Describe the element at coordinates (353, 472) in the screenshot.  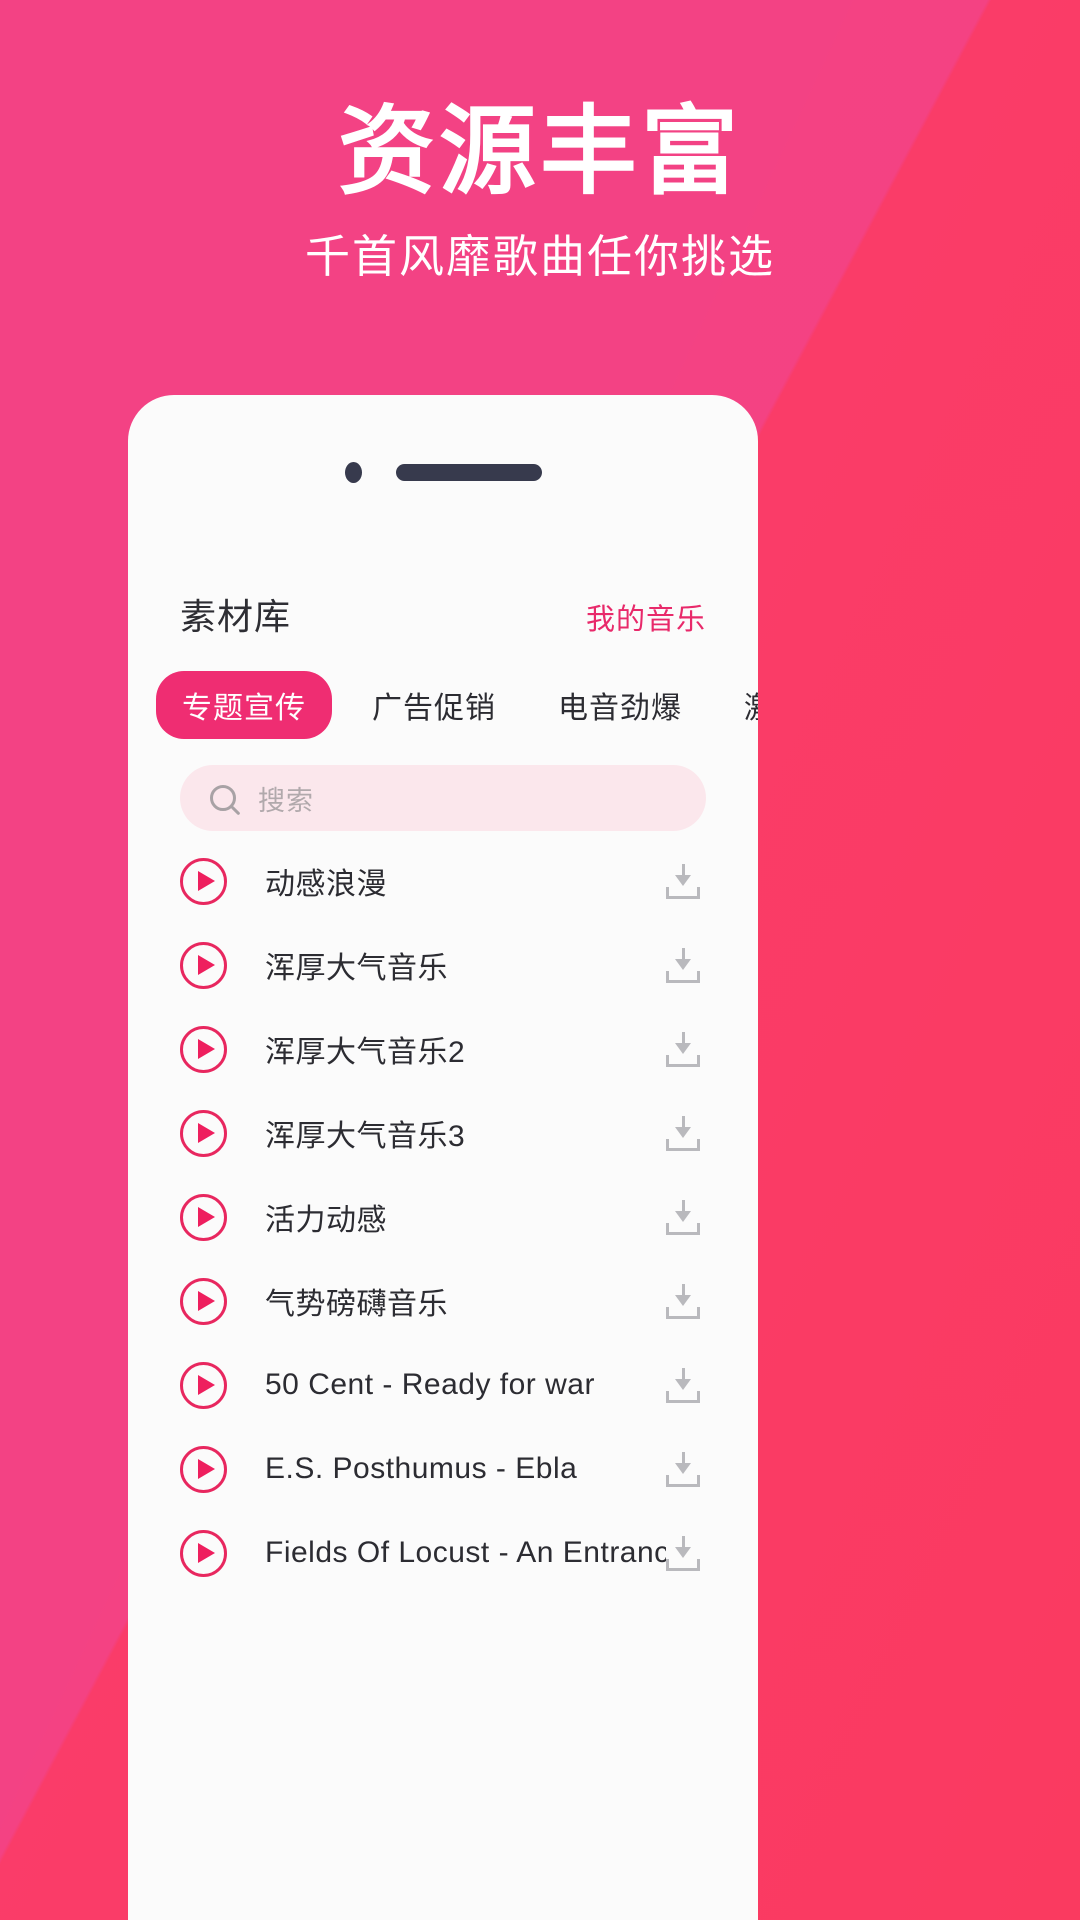
I see `camera-dot-icon` at that location.